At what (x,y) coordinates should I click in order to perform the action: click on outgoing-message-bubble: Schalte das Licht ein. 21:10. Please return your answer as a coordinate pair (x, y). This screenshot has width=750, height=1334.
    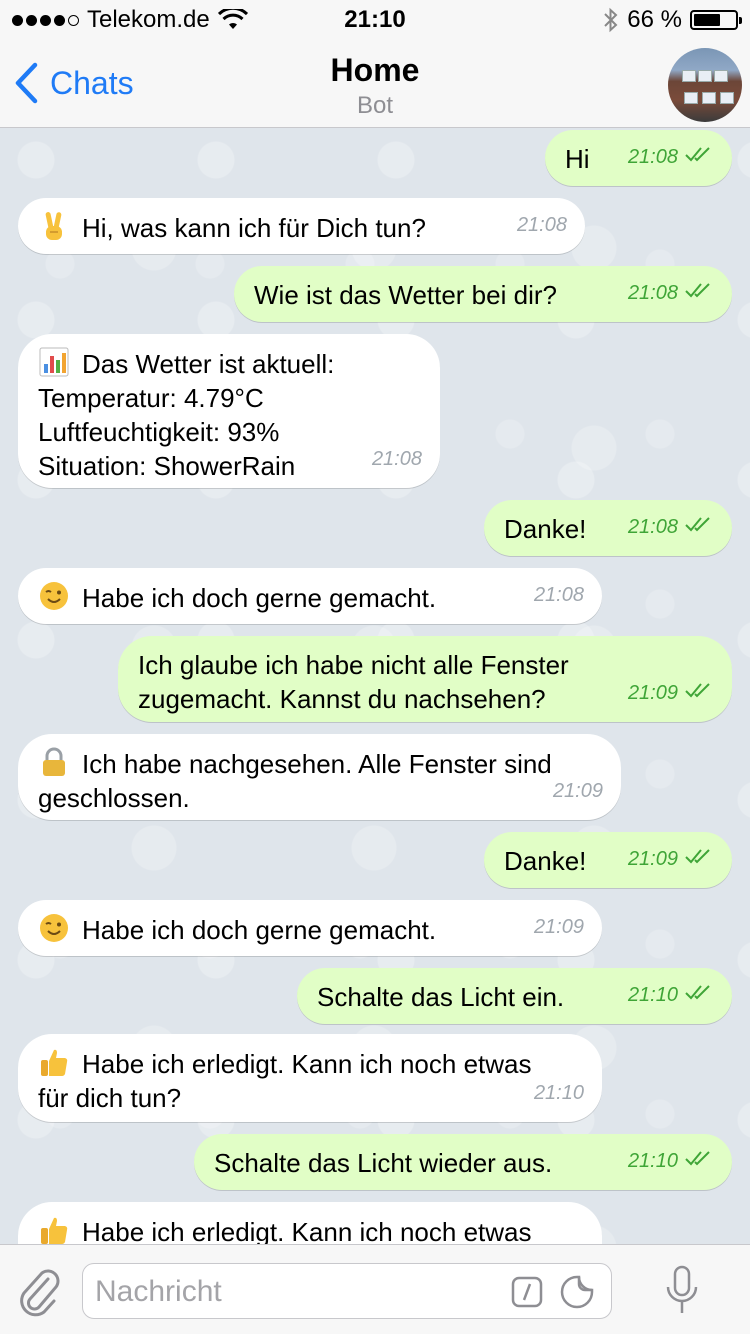
    Looking at the image, I should click on (514, 996).